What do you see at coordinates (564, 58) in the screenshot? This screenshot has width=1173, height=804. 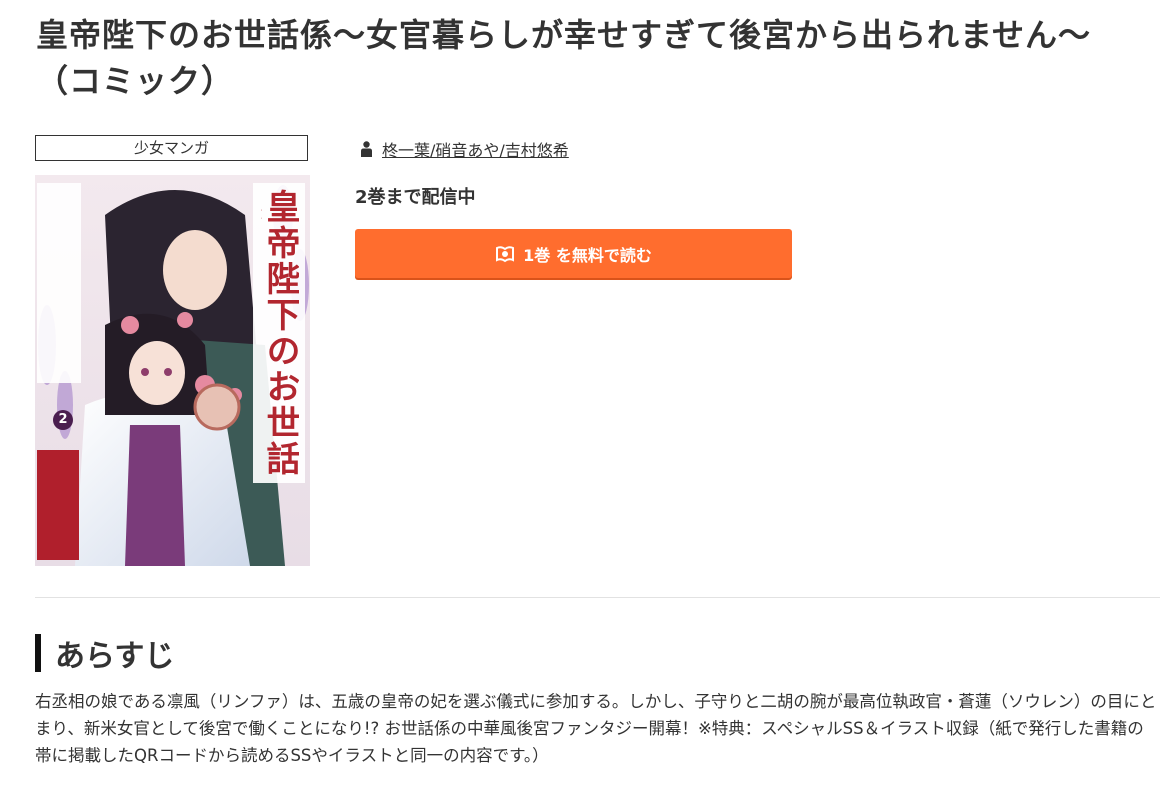 I see `page-title: 皇帝陛下のお世話係〜女官暮らしが幸せすぎて後宮から出られません〜（コミック）` at bounding box center [564, 58].